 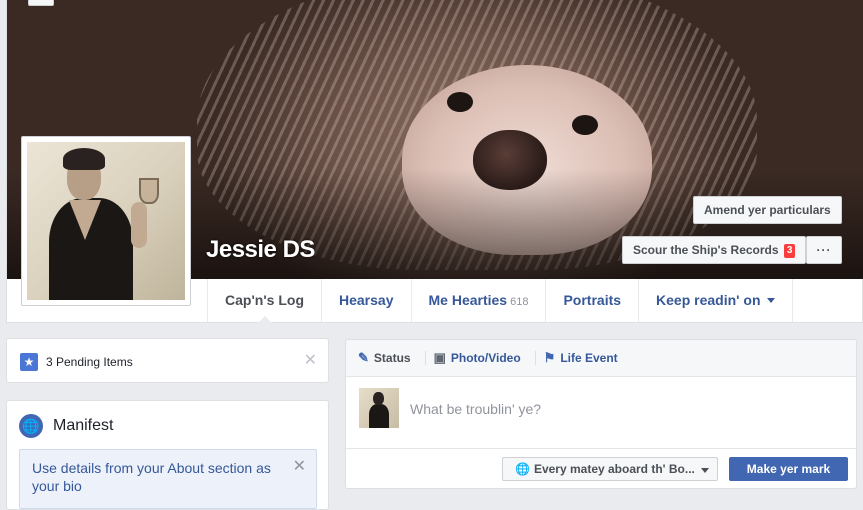 I want to click on composer-tabs: ✎ Status ▣ Photo/Video ⚑ Life Event, so click(x=601, y=358).